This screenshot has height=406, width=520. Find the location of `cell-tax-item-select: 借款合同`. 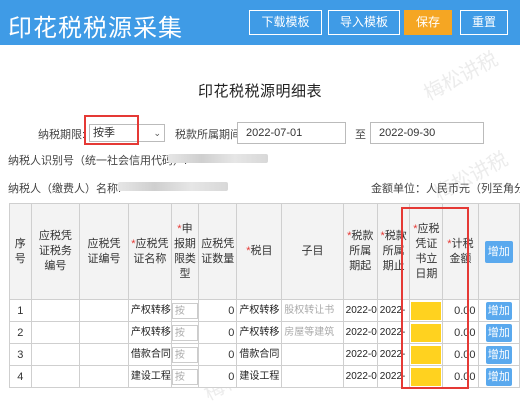

cell-tax-item-select: 借款合同 is located at coordinates (259, 355).